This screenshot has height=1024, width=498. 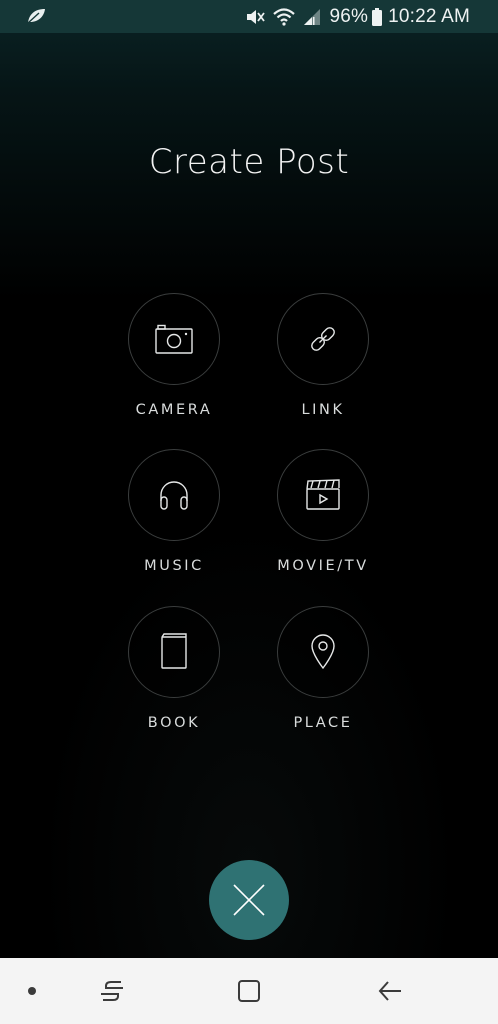 I want to click on battery-percent: 96%, so click(x=349, y=16).